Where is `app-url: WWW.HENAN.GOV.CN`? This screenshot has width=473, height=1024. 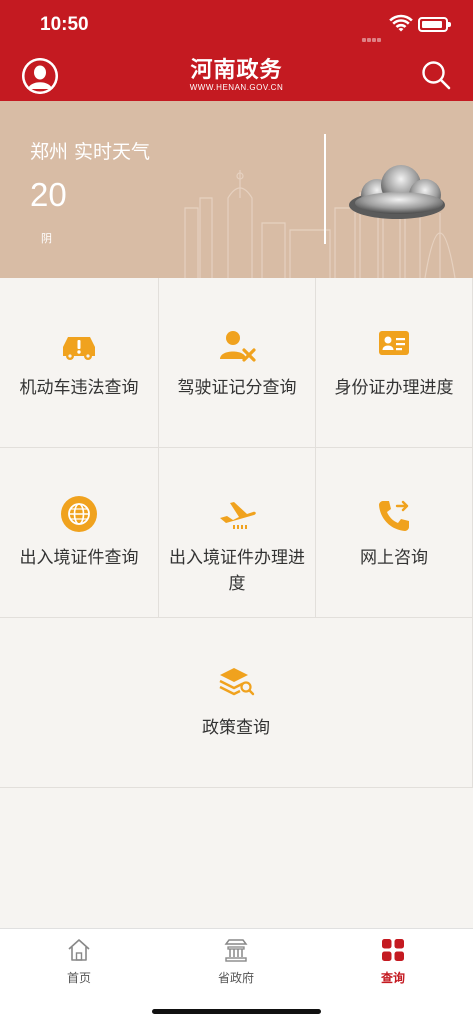 app-url: WWW.HENAN.GOV.CN is located at coordinates (236, 87).